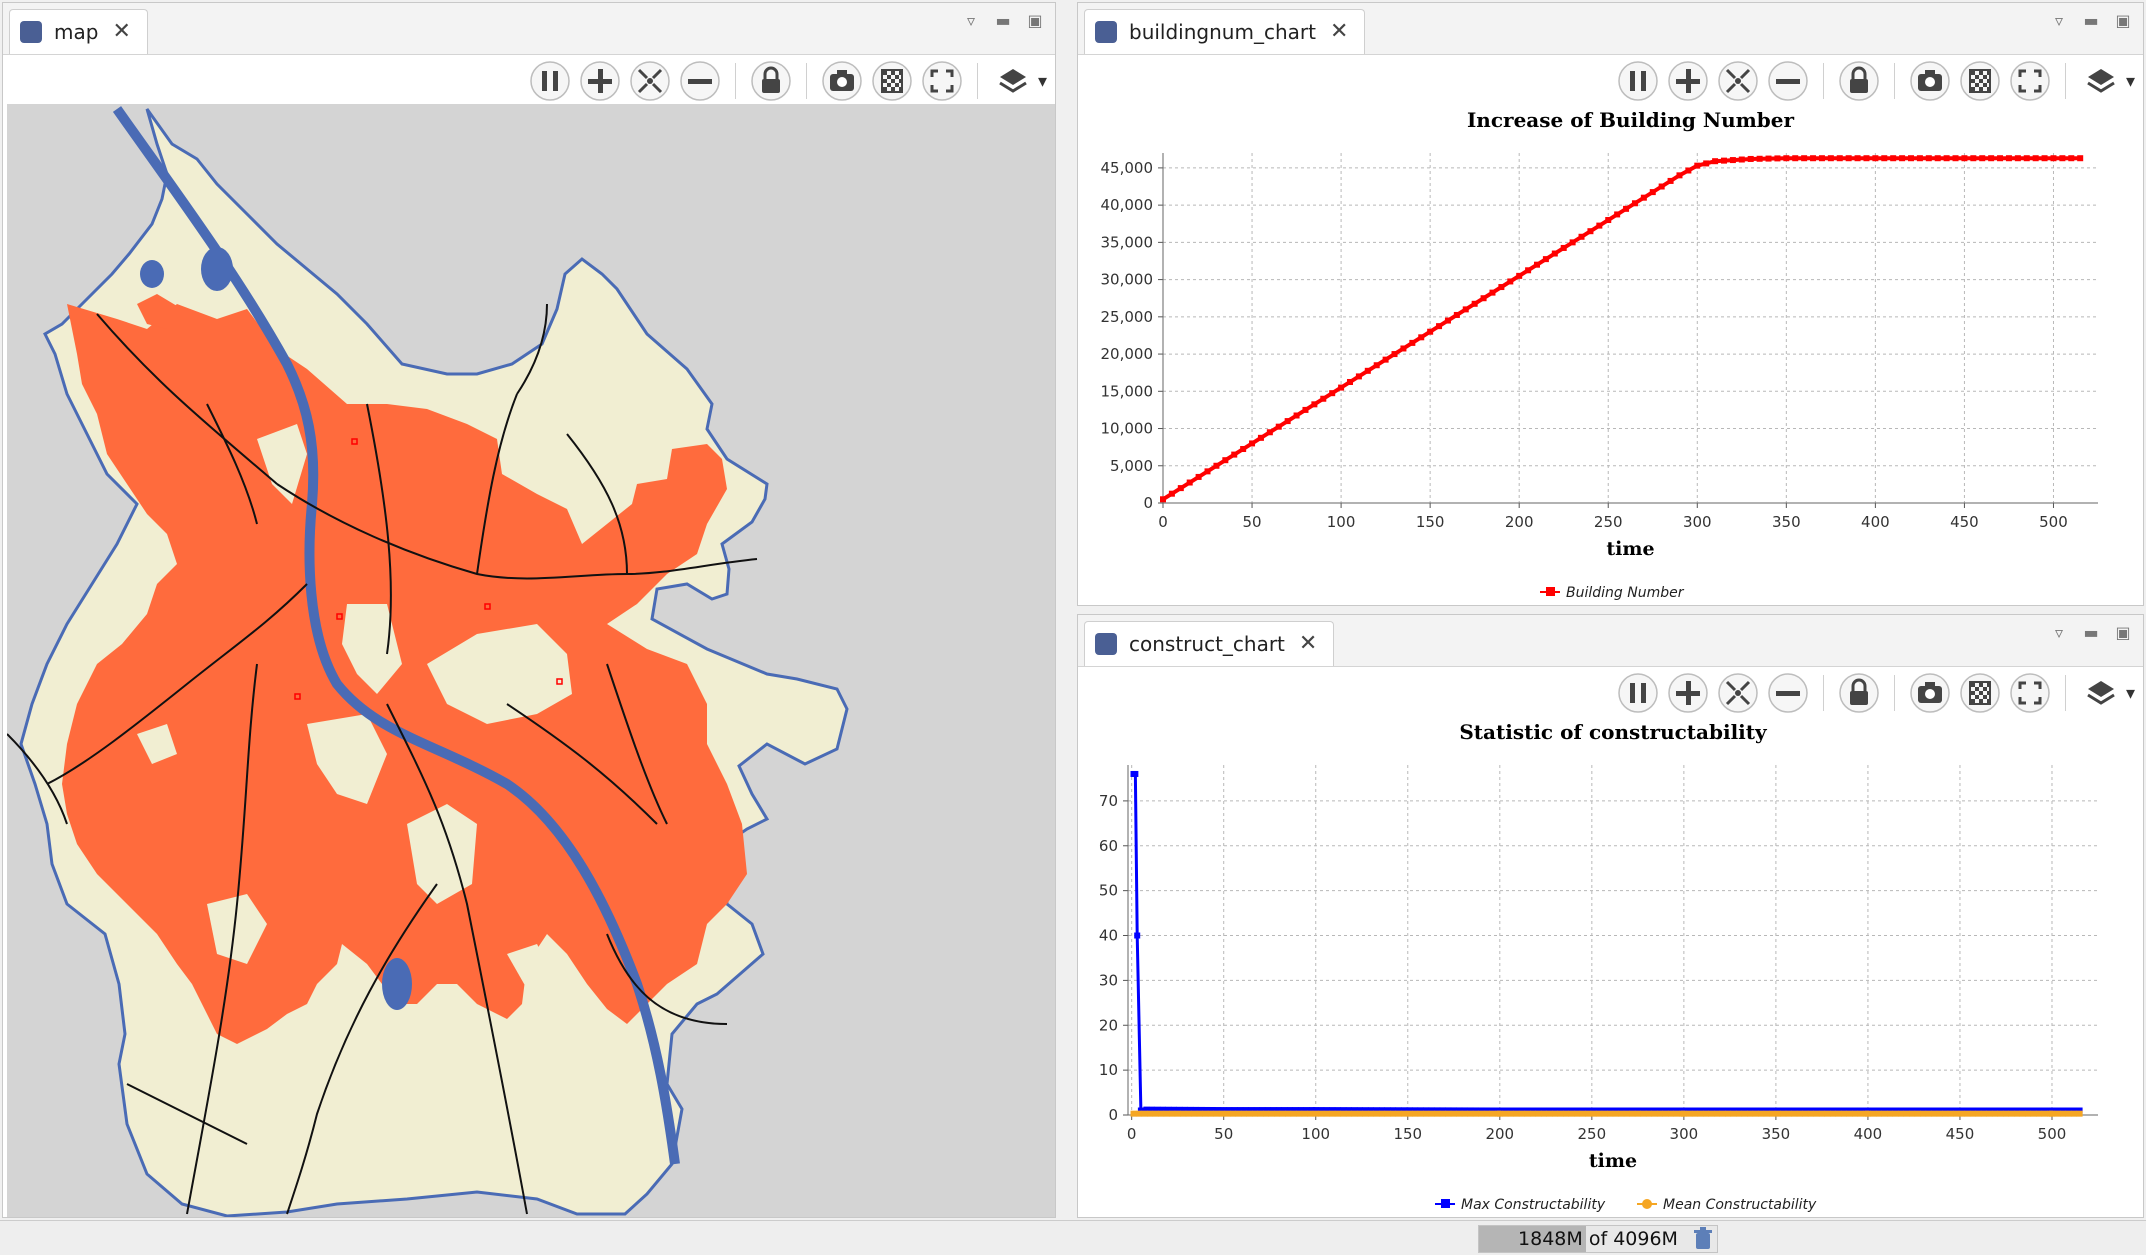  Describe the element at coordinates (1445, 1203) in the screenshot. I see `legend-swatch` at that location.